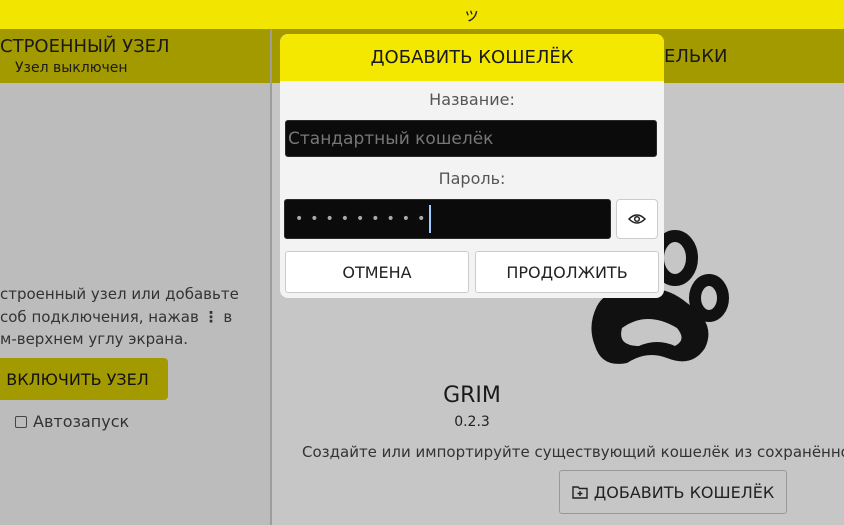 The height and width of the screenshot is (525, 844). Describe the element at coordinates (21, 421) in the screenshot. I see `checkbox-icon` at that location.